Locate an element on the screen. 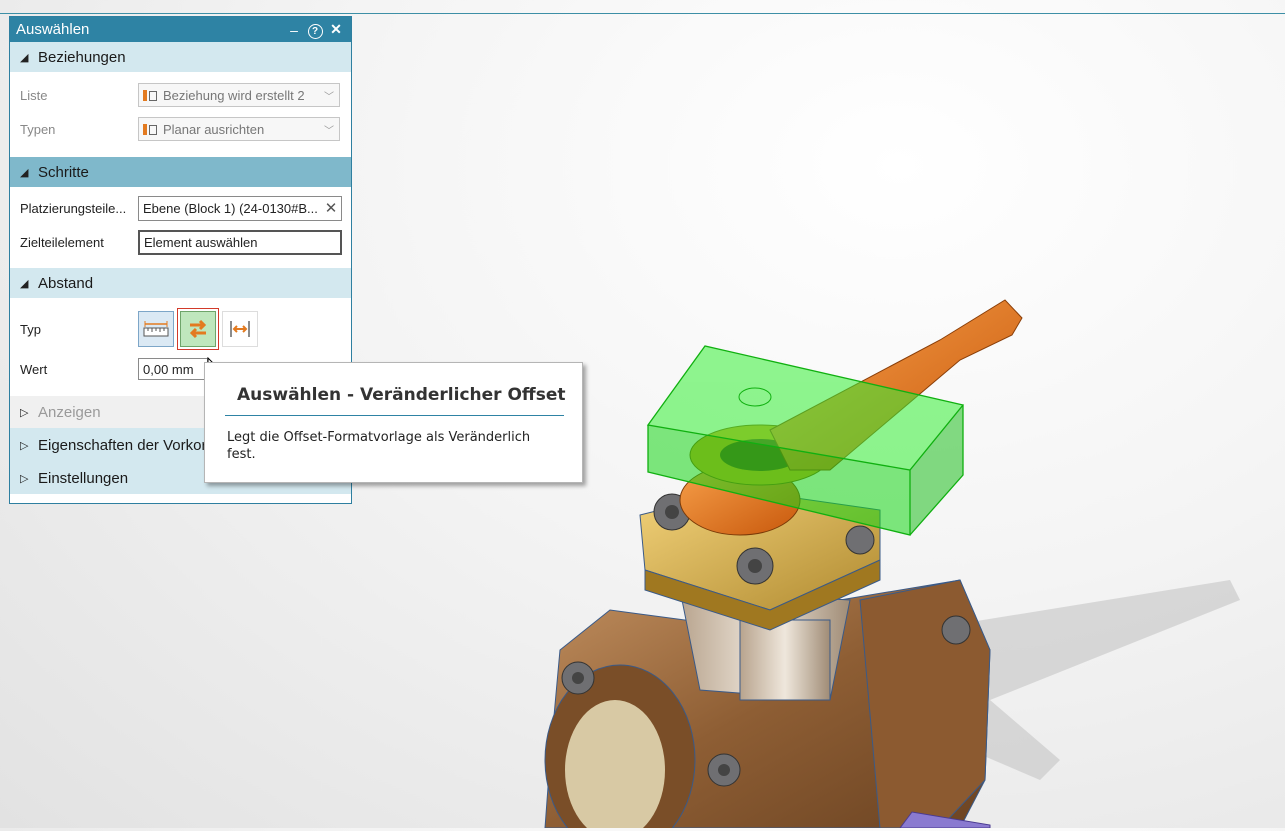 The height and width of the screenshot is (831, 1285). platzierung-field: Ebene (Block 1) (24-0130#B... ✕ is located at coordinates (240, 208).